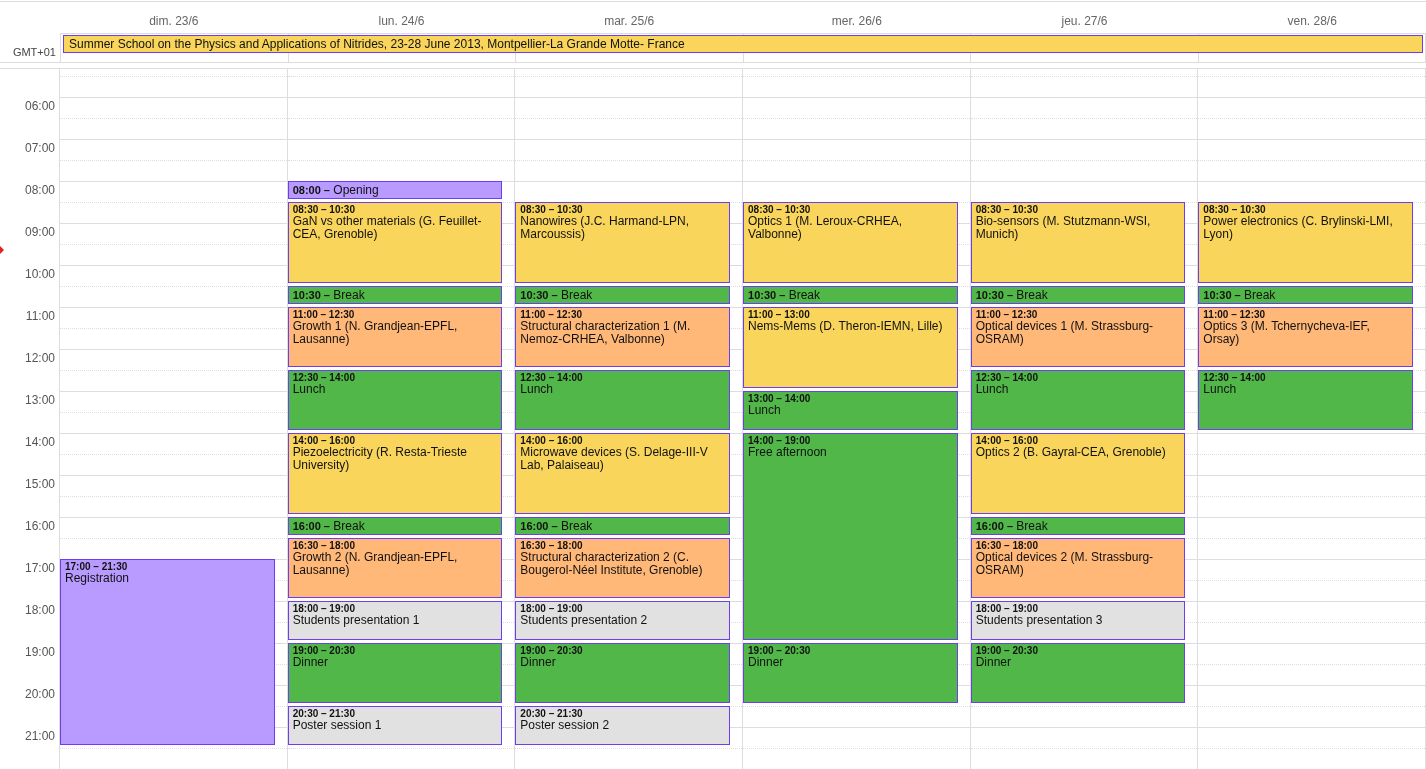 The width and height of the screenshot is (1426, 769). What do you see at coordinates (622, 568) in the screenshot?
I see `calendar-event: 16:30 – 18:00 Structural characterization 2 (C. Bougerol-Néel Institute, Grenoble)` at bounding box center [622, 568].